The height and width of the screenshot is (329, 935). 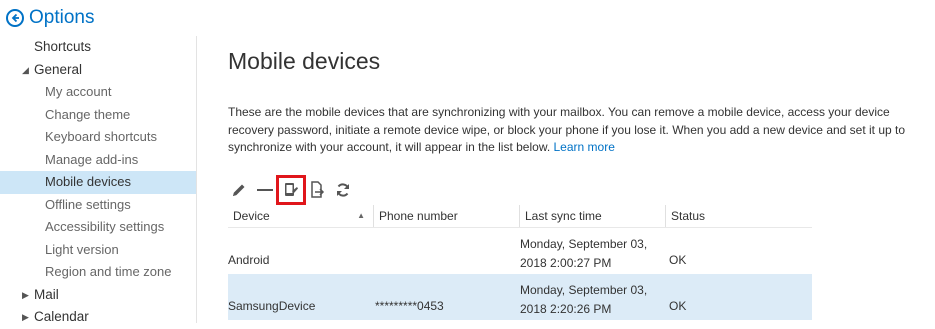 I want to click on column-last-sync-time: Last sync time, so click(x=592, y=216).